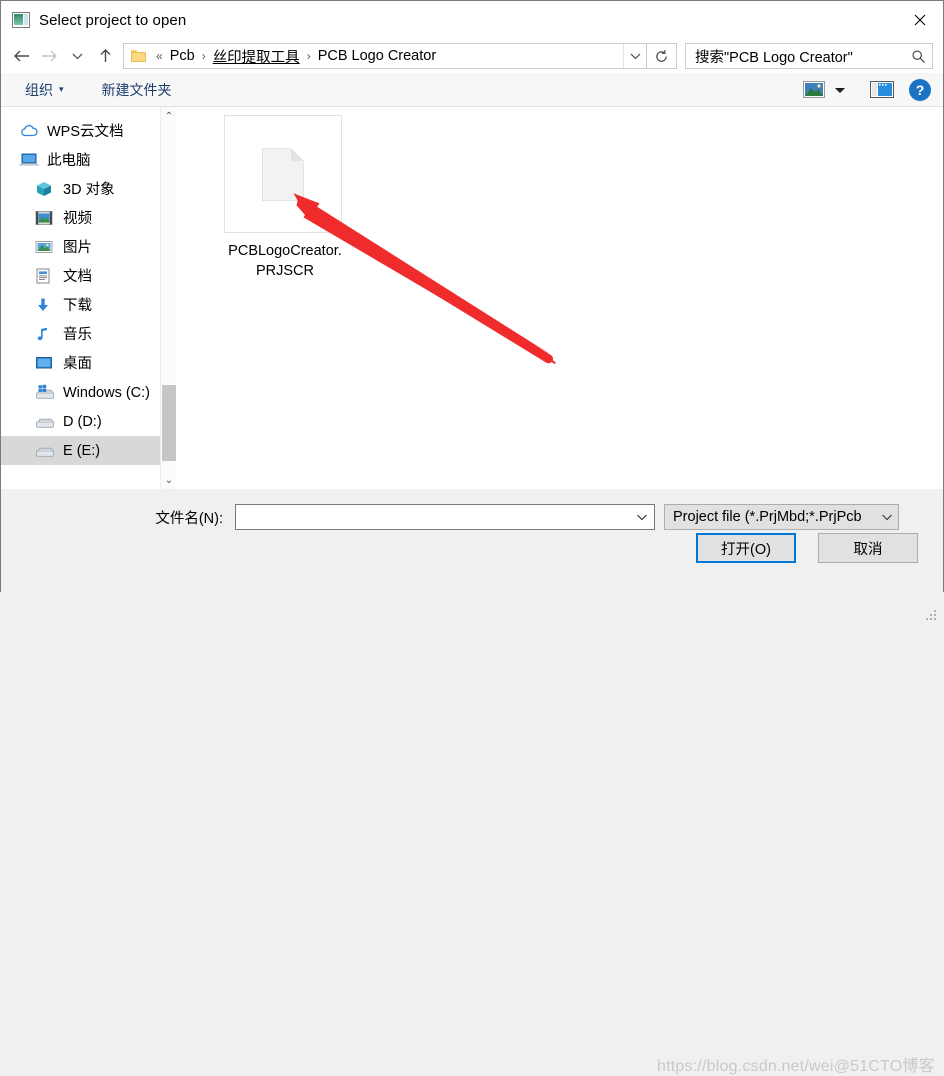  Describe the element at coordinates (182, 56) in the screenshot. I see `breadcrumb-item-pcb: Pcb` at that location.